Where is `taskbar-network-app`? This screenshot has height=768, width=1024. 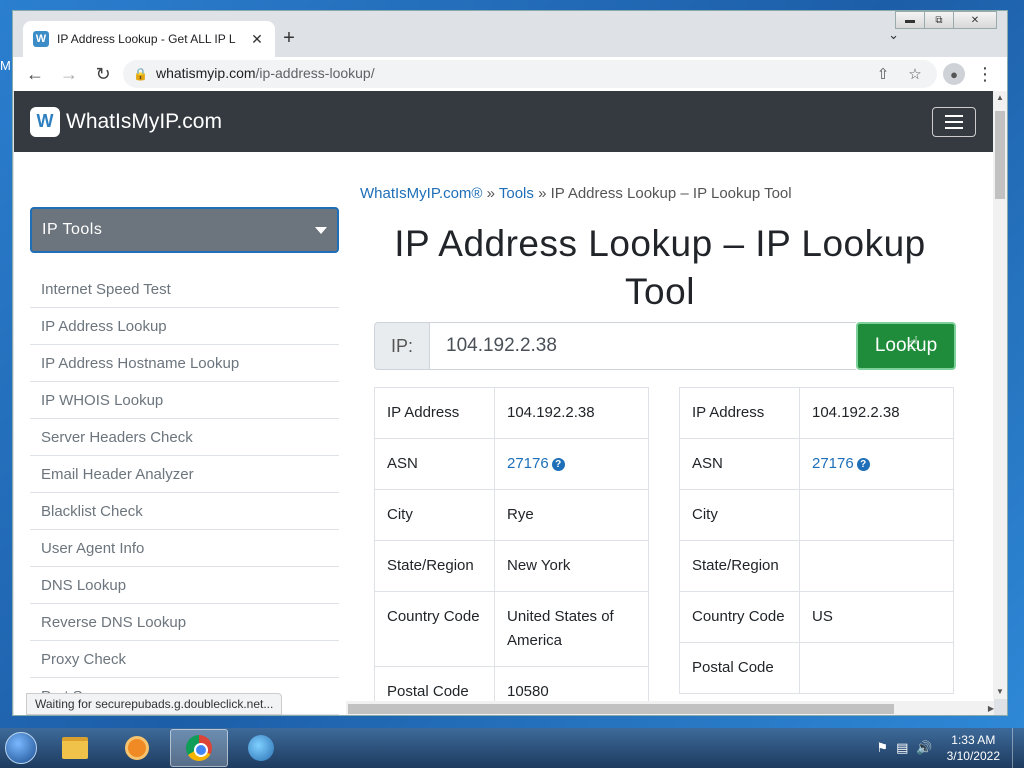
taskbar-network-app is located at coordinates (261, 748).